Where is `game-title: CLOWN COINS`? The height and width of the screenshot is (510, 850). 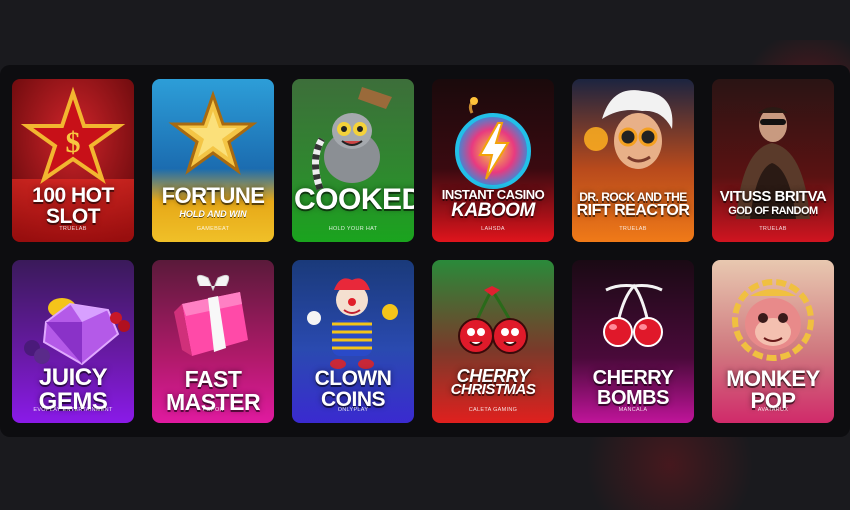 game-title: CLOWN COINS is located at coordinates (353, 389).